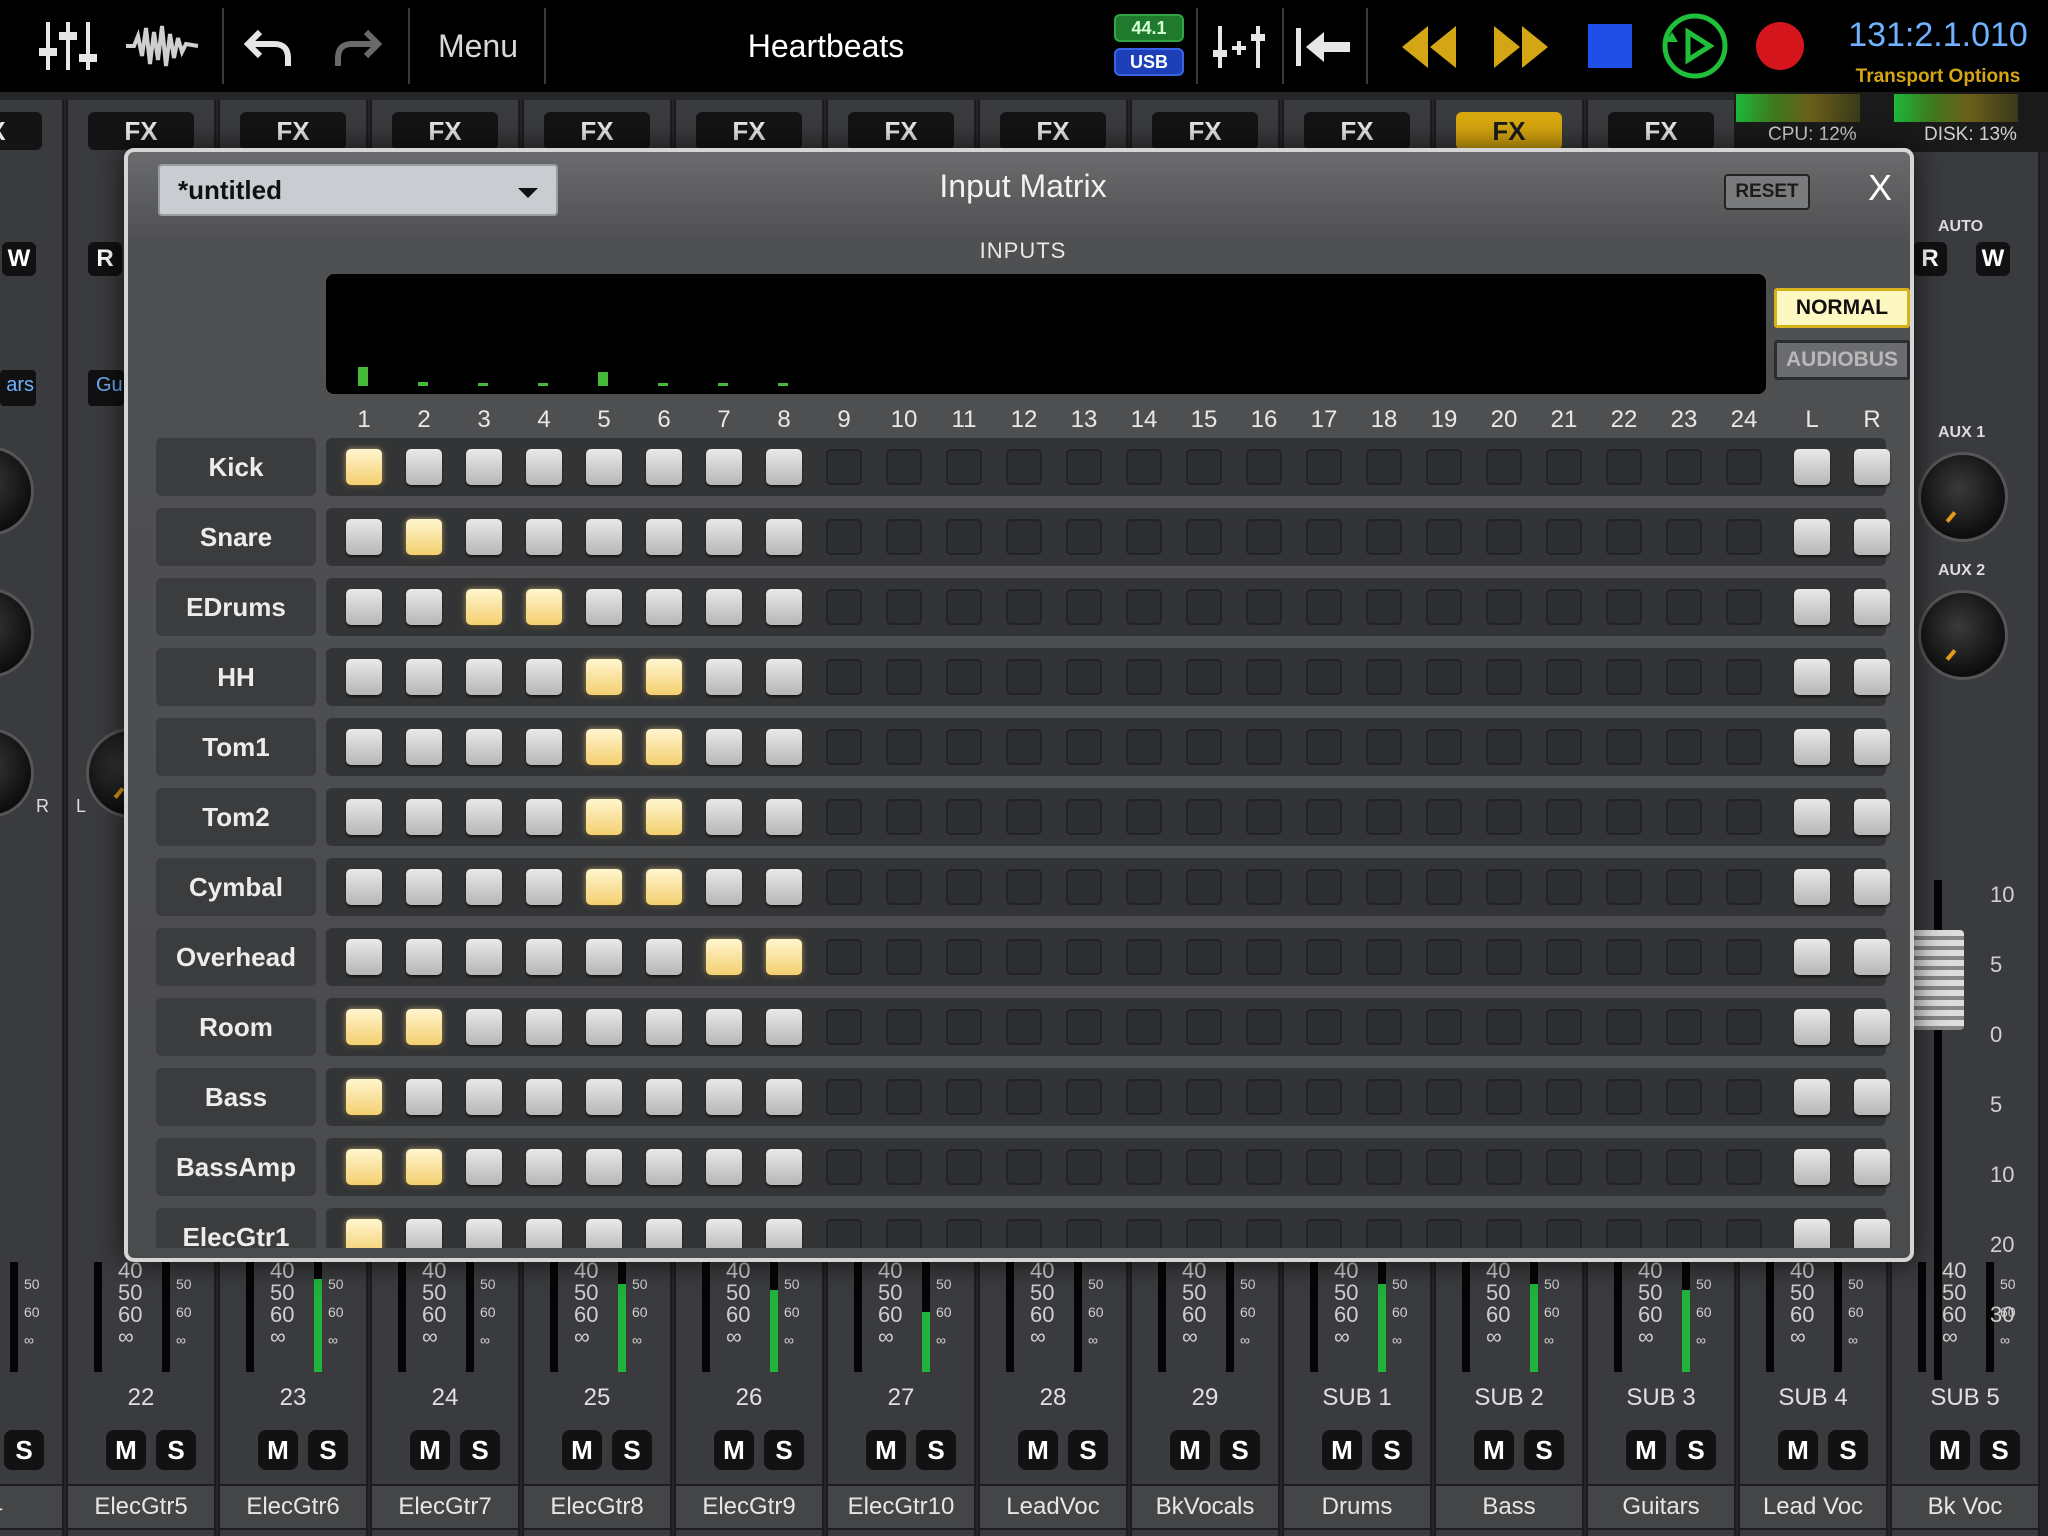  I want to click on strip-name-button: LeadVoc, so click(1053, 1507).